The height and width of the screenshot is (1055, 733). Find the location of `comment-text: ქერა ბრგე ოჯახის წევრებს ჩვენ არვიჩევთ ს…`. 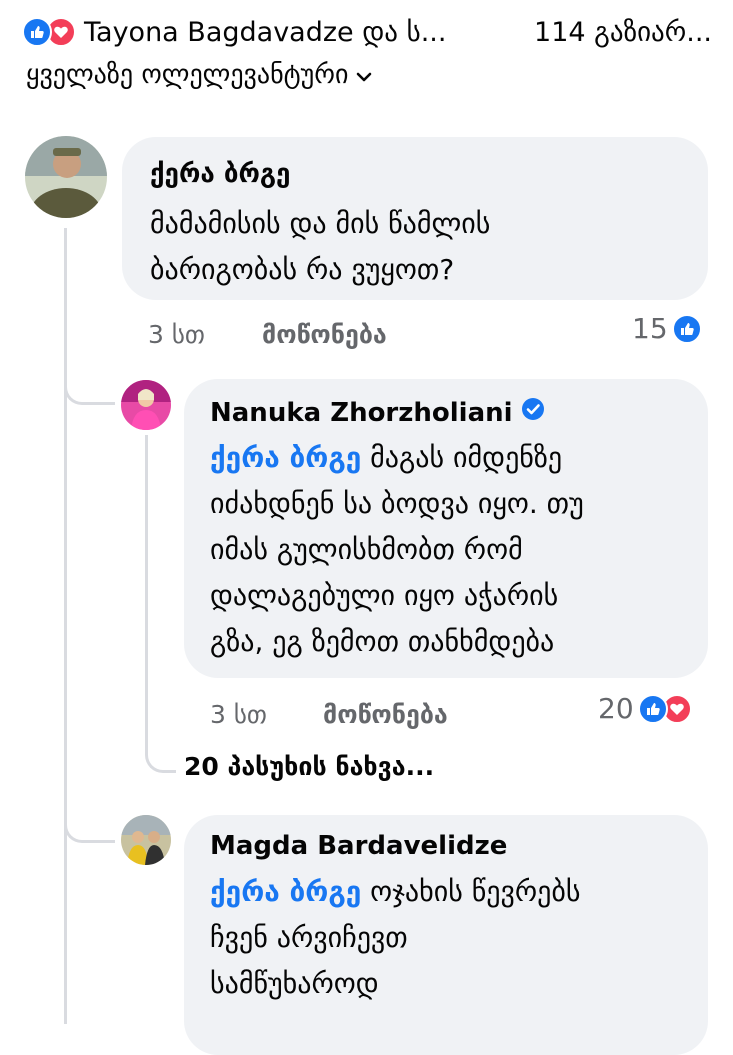

comment-text: ქერა ბრგე ოჯახის წევრებს ჩვენ არვიჩევთ ს… is located at coordinates (395, 937).